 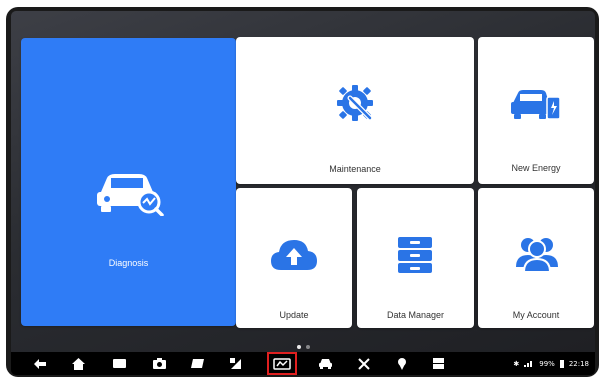 What do you see at coordinates (325, 363) in the screenshot?
I see `car-icon` at bounding box center [325, 363].